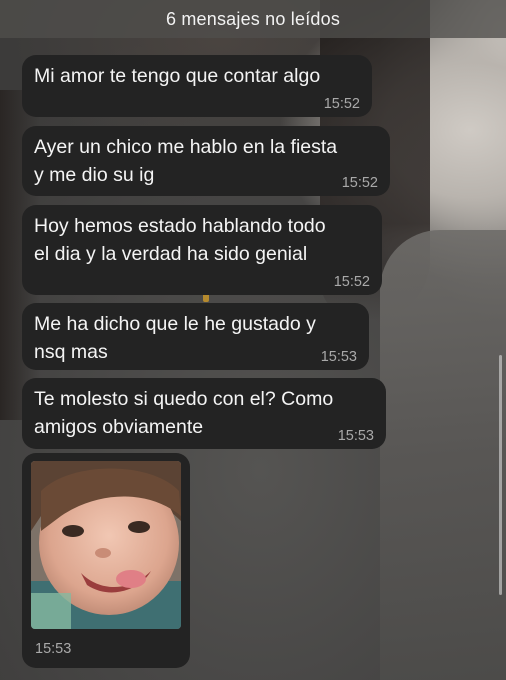 This screenshot has height=680, width=506. What do you see at coordinates (175, 338) in the screenshot?
I see `message-text: Me ha dicho que le he gustado y nsq mas` at bounding box center [175, 338].